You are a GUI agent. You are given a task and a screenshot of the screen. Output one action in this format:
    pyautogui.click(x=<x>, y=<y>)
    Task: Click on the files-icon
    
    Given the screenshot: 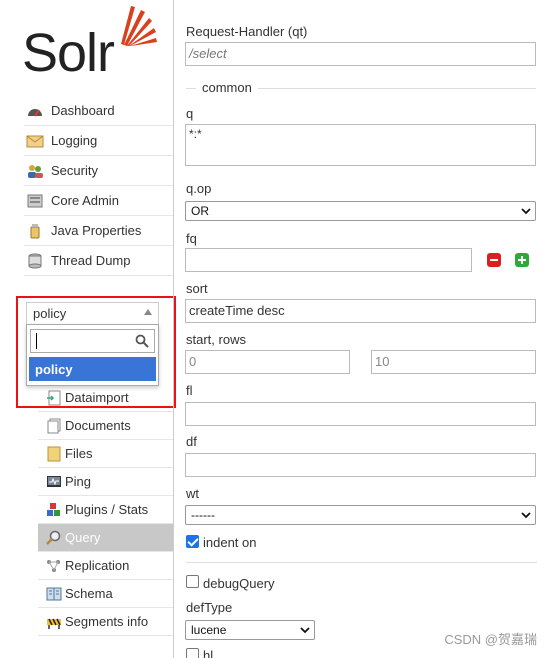 What is the action you would take?
    pyautogui.click(x=54, y=453)
    